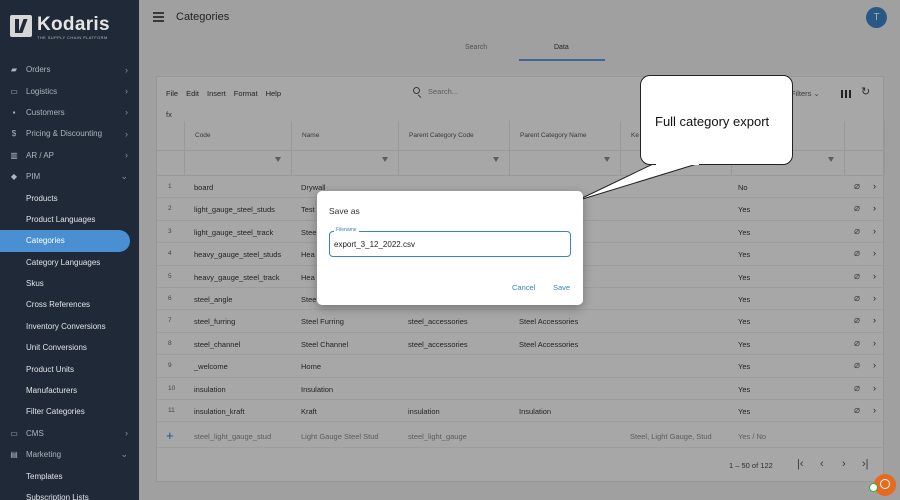 This screenshot has height=500, width=900. I want to click on save-button: Save, so click(561, 287).